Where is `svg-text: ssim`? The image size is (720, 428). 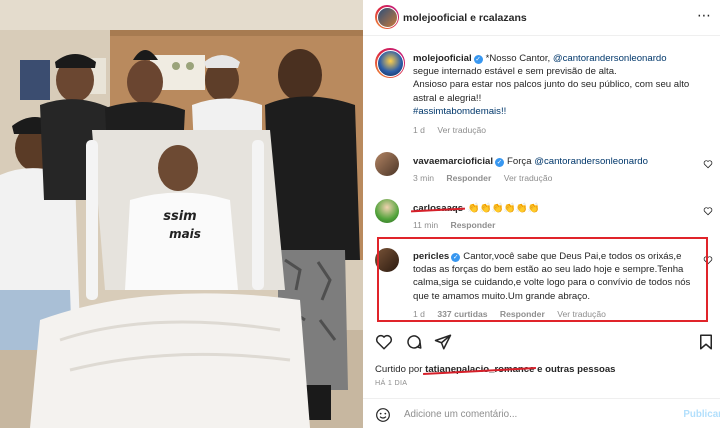 svg-text: ssim is located at coordinates (179, 216).